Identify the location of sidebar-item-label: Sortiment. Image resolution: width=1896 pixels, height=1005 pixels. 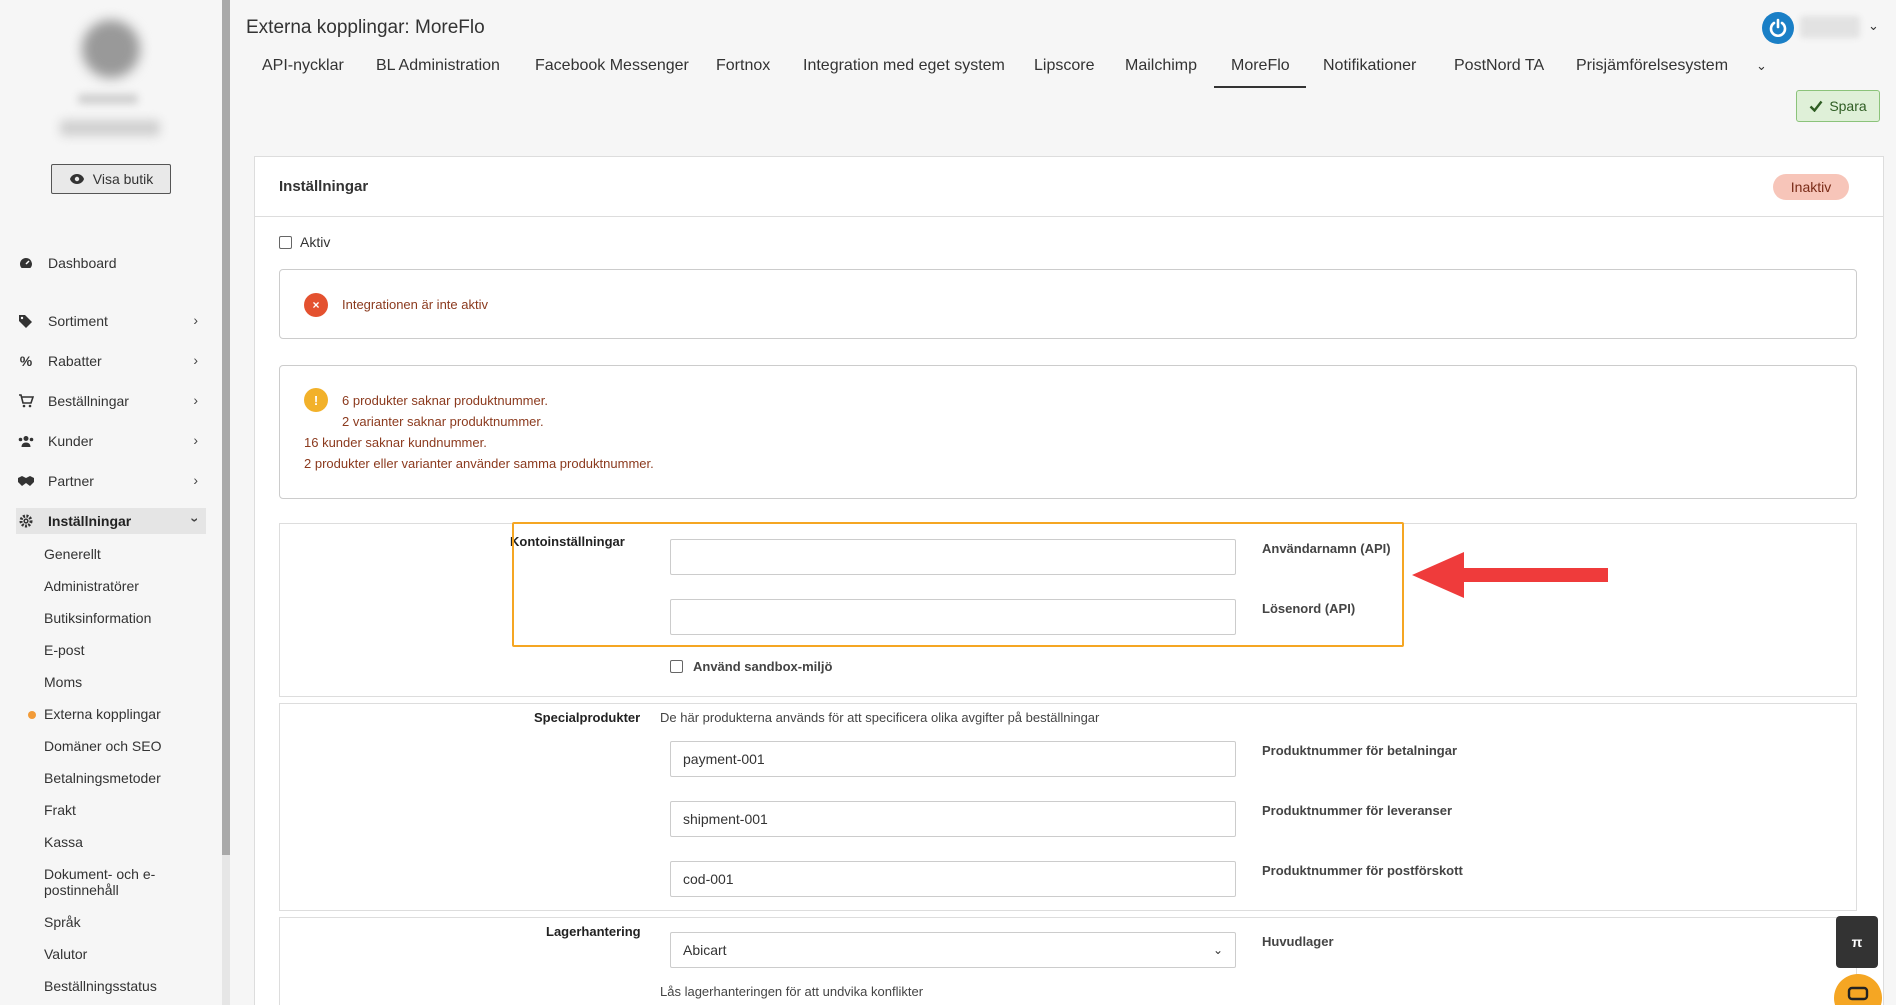
(78, 321).